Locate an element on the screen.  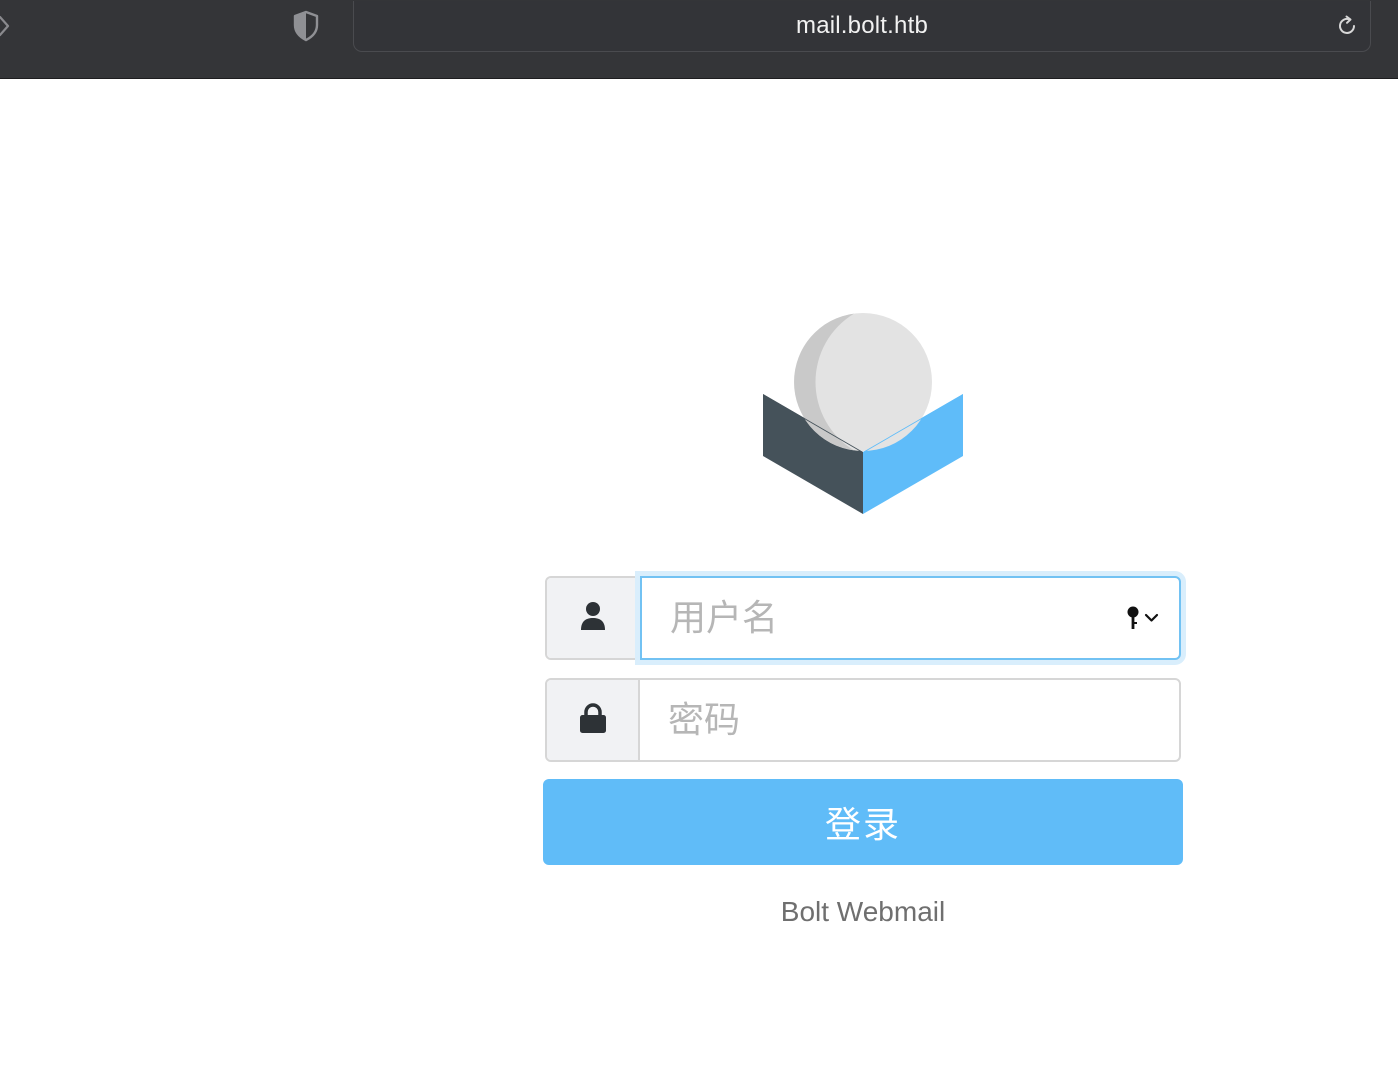
login-button: 登录 is located at coordinates (863, 822).